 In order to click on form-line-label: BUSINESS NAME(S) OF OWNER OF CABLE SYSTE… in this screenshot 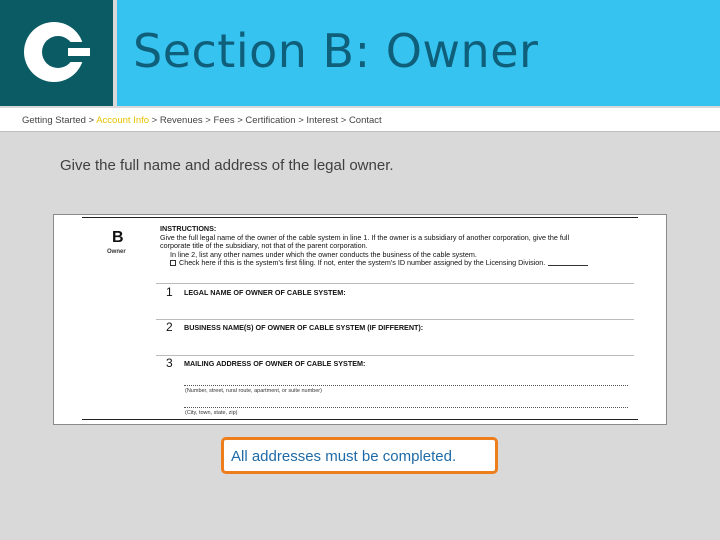, I will do `click(304, 327)`.